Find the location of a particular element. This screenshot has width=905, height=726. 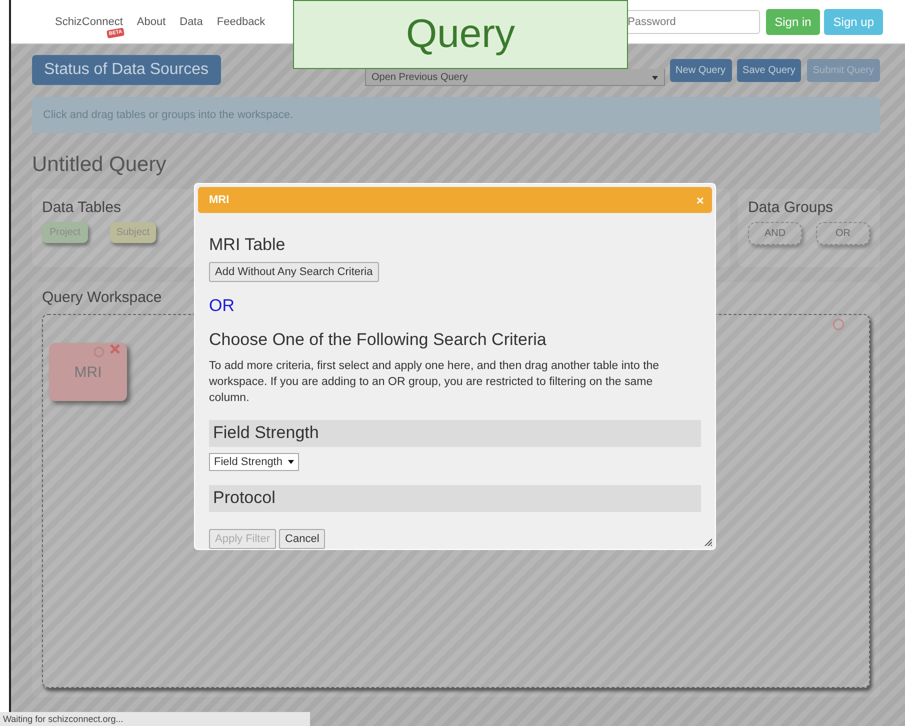

group-chip: OR is located at coordinates (843, 233).